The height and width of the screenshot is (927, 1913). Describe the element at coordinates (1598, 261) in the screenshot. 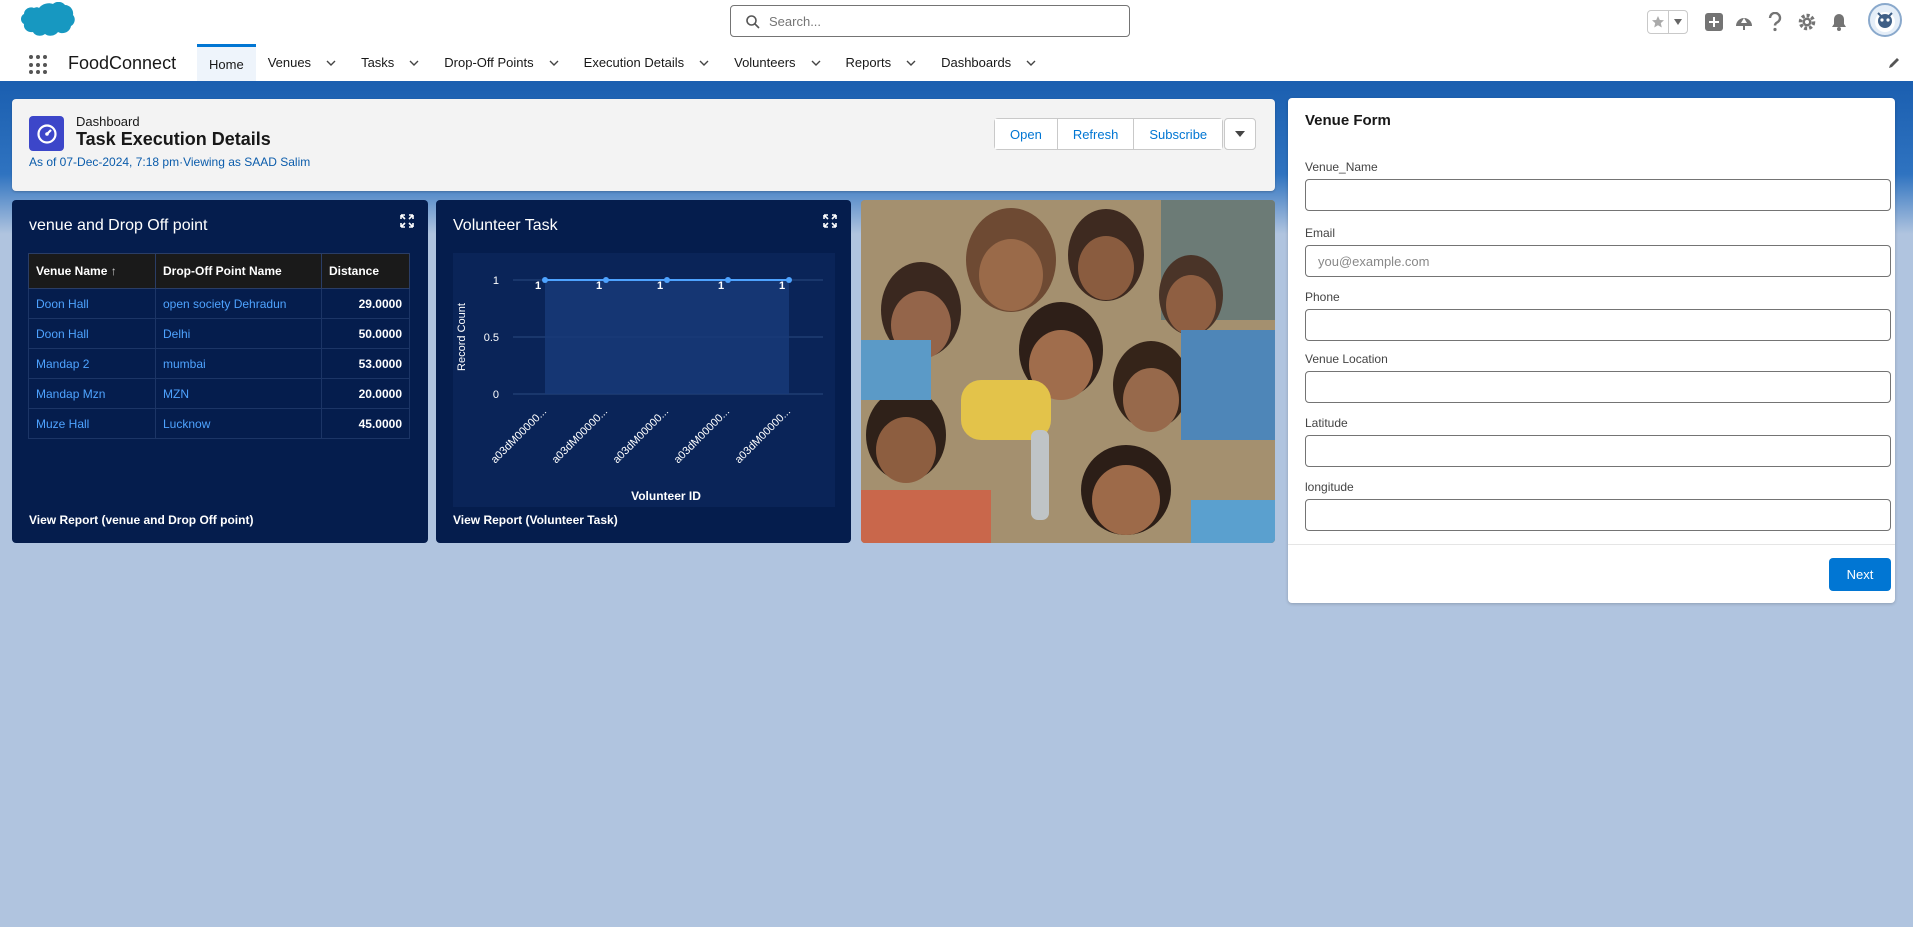

I see `email-input` at that location.